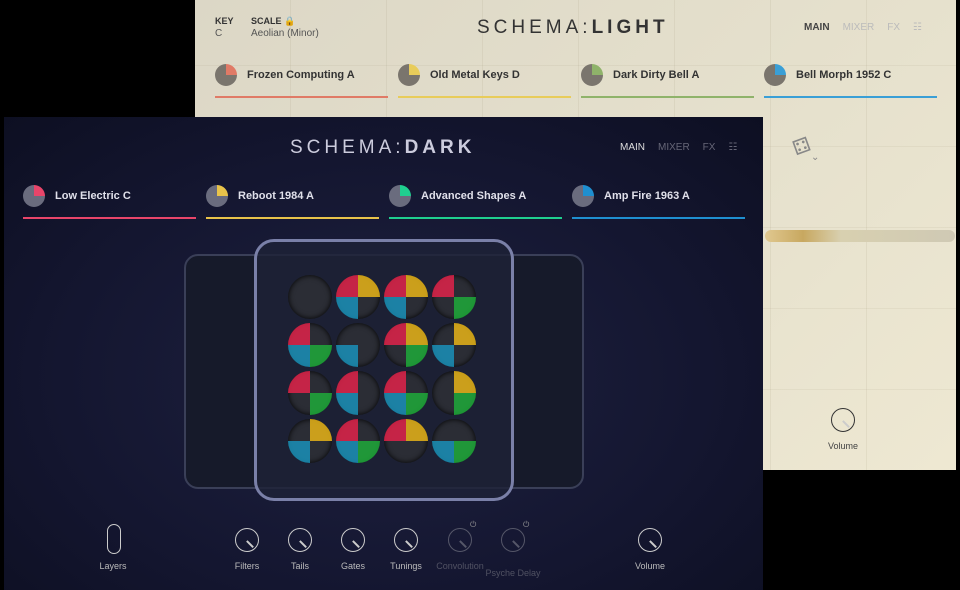 The width and height of the screenshot is (960, 590). What do you see at coordinates (647, 196) in the screenshot?
I see `slot-name: Amp Fire 1963 A` at bounding box center [647, 196].